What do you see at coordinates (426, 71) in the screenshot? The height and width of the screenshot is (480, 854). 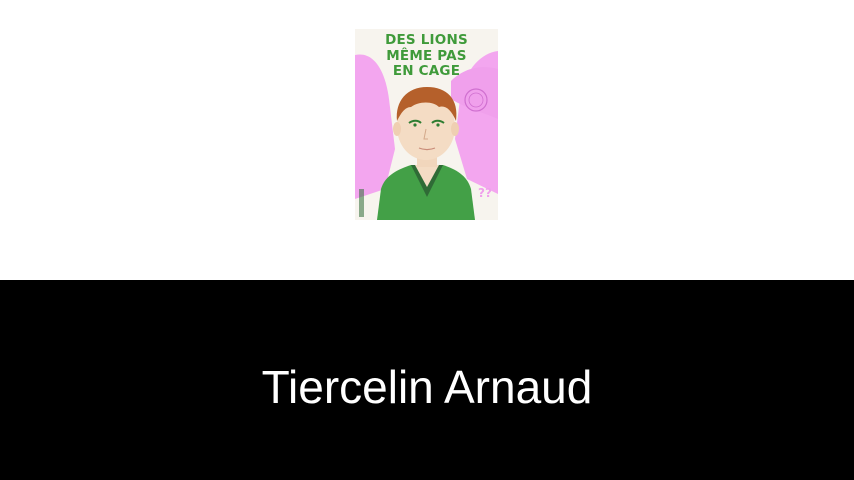 I see `book-title-line-3: EN CAGE` at bounding box center [426, 71].